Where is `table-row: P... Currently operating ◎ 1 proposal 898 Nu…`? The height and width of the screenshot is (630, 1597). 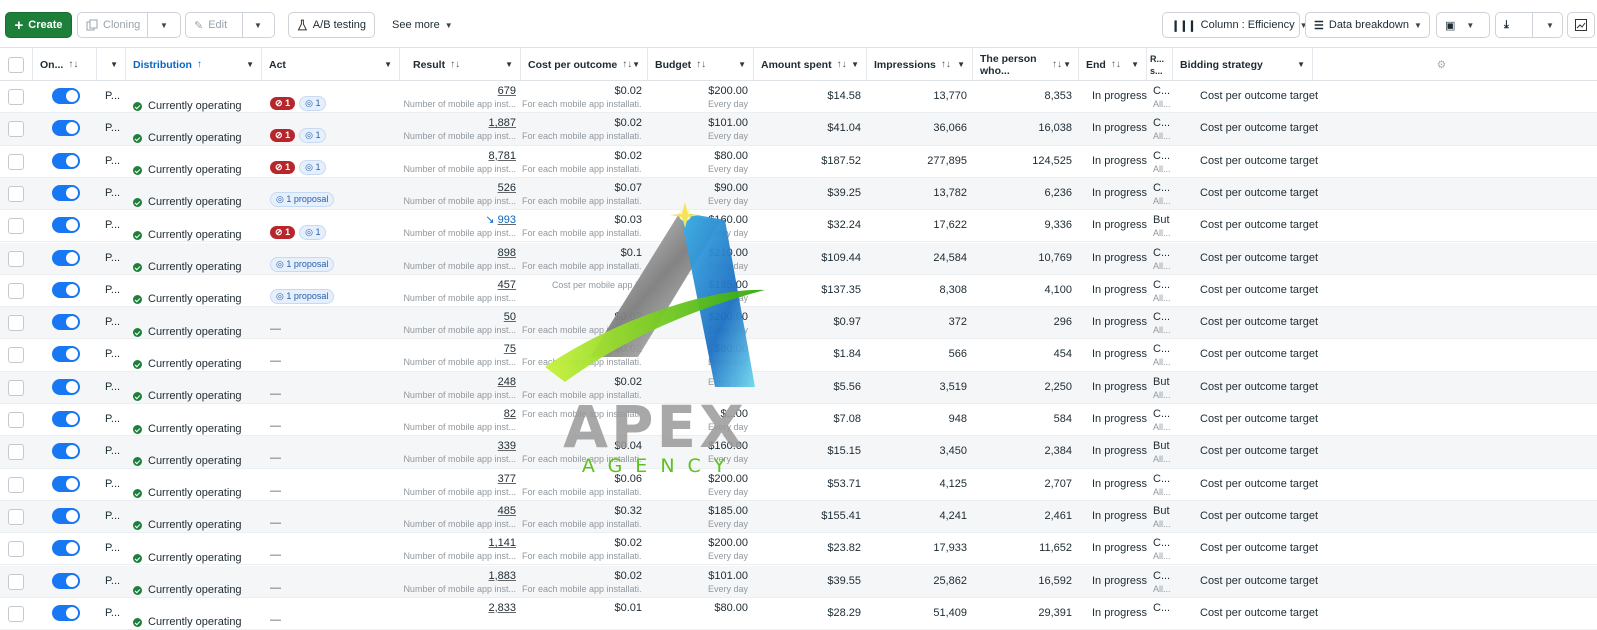 table-row: P... Currently operating ◎ 1 proposal 898 Nu… is located at coordinates (798, 258).